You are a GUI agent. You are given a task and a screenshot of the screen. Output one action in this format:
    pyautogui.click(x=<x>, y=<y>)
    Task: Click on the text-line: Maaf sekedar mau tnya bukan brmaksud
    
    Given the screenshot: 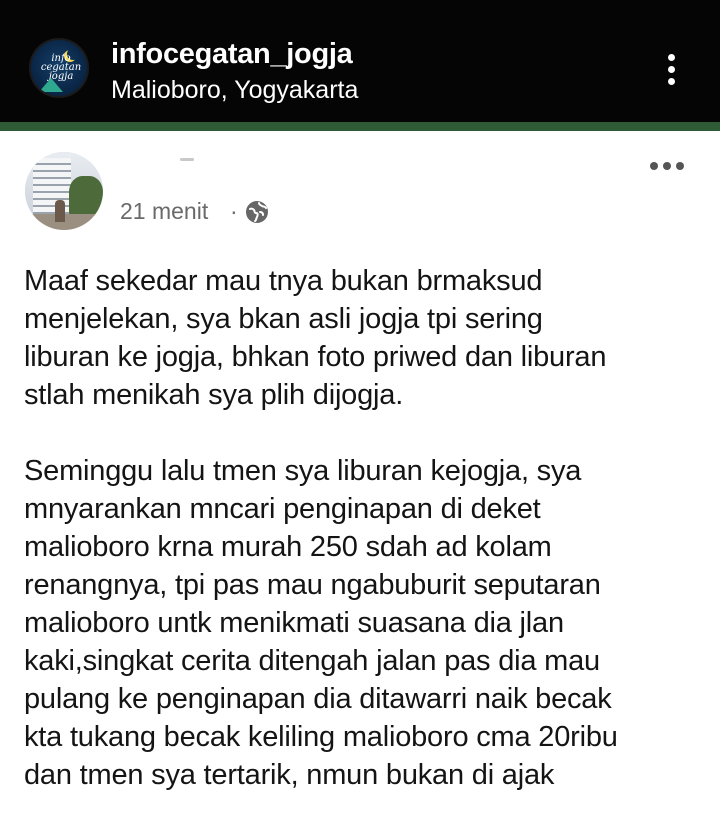 What is the action you would take?
    pyautogui.click(x=283, y=281)
    